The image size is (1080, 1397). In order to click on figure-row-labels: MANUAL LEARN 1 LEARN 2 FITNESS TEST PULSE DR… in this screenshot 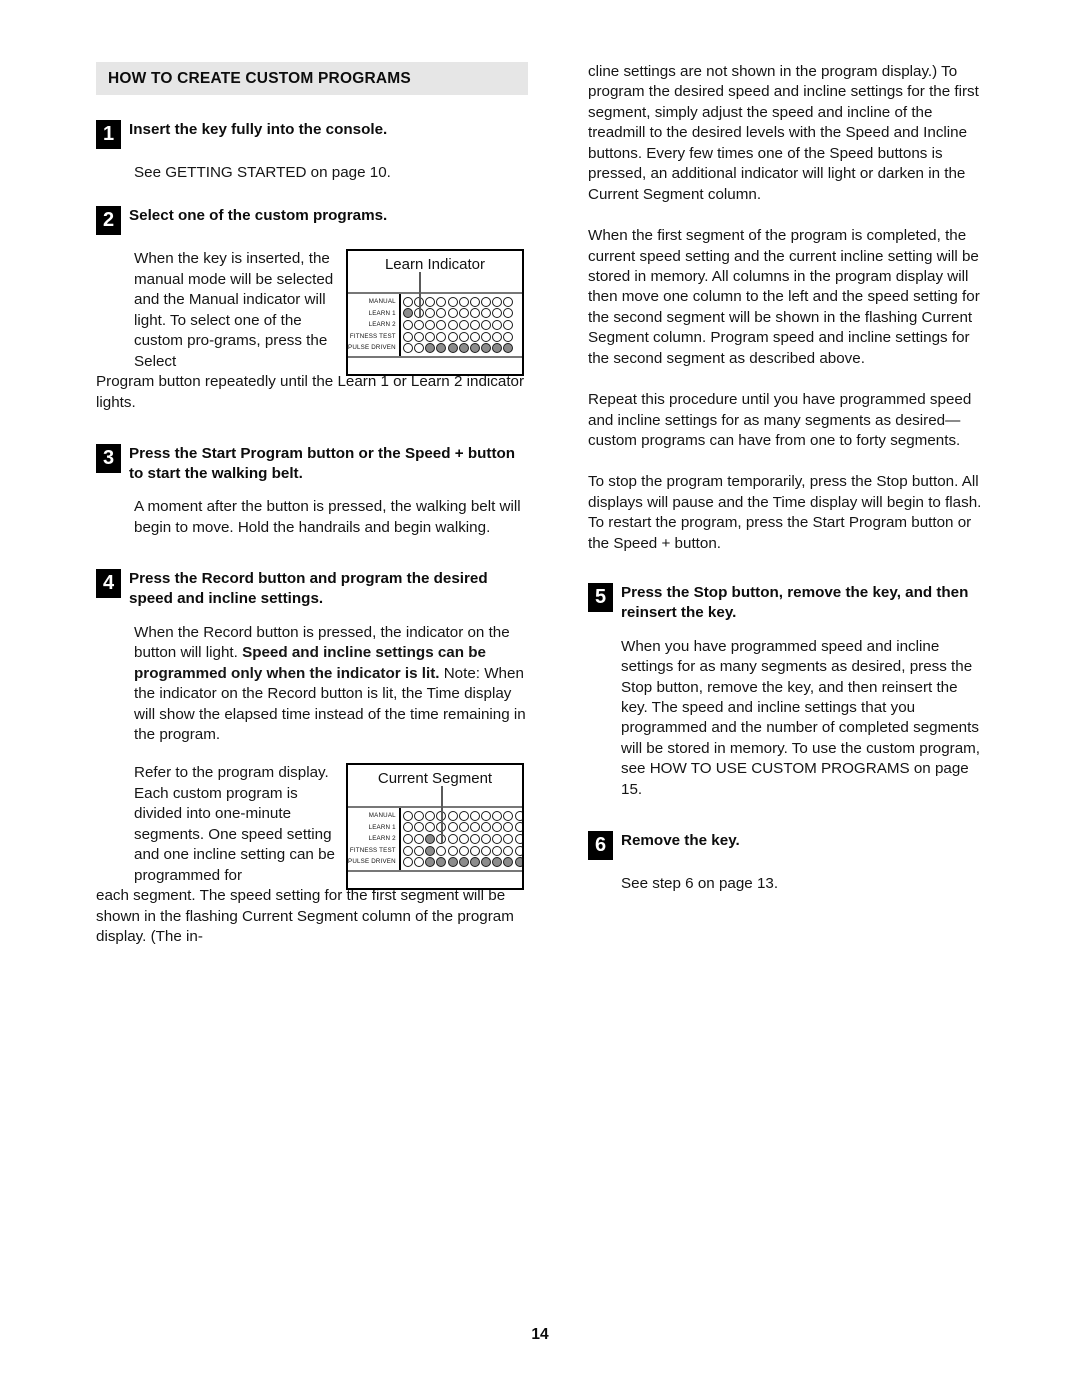, I will do `click(374, 838)`.